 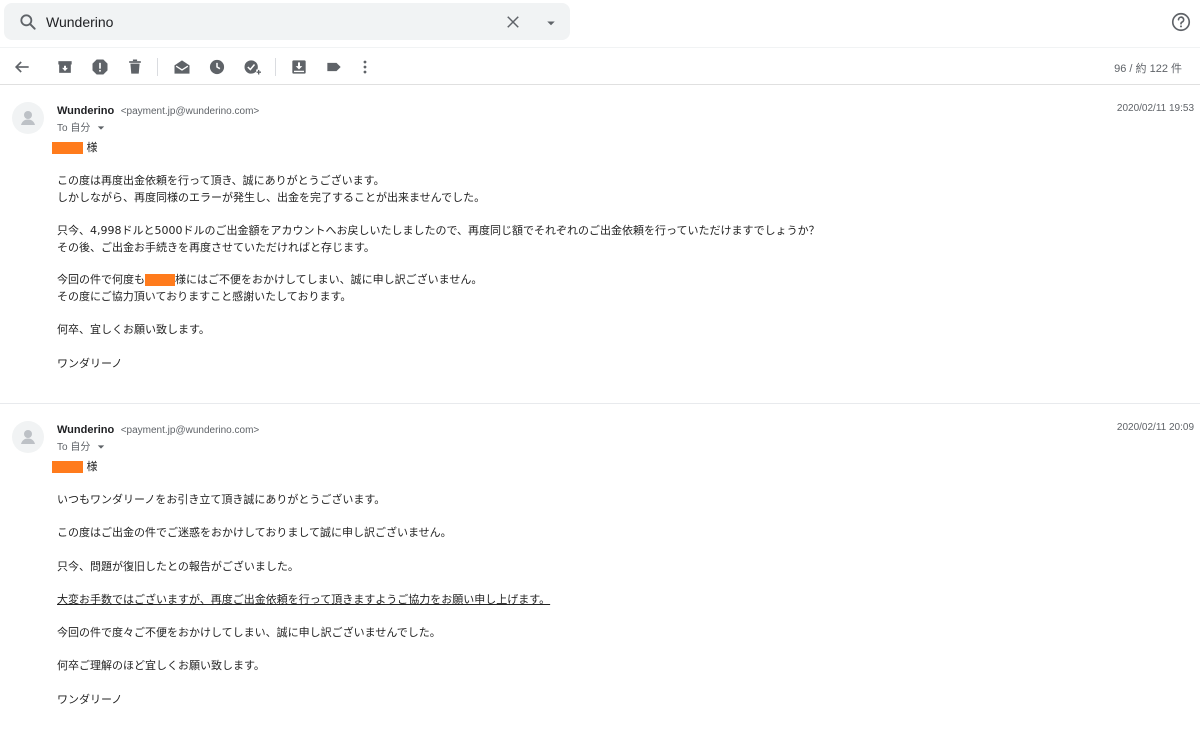 What do you see at coordinates (600, 66) in the screenshot?
I see `toolbar: 96 / 約 122 件` at bounding box center [600, 66].